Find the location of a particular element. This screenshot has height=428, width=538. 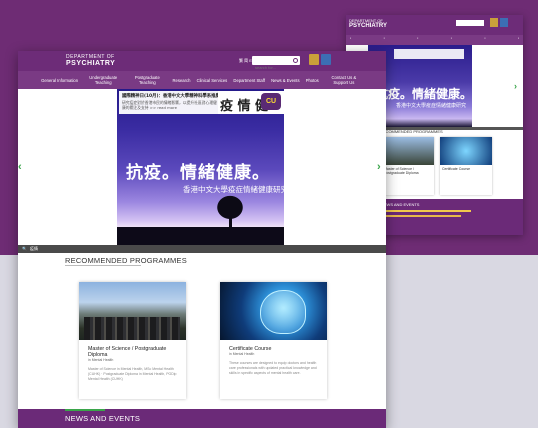

cu-logo-icon: CU is located at coordinates (271, 101).